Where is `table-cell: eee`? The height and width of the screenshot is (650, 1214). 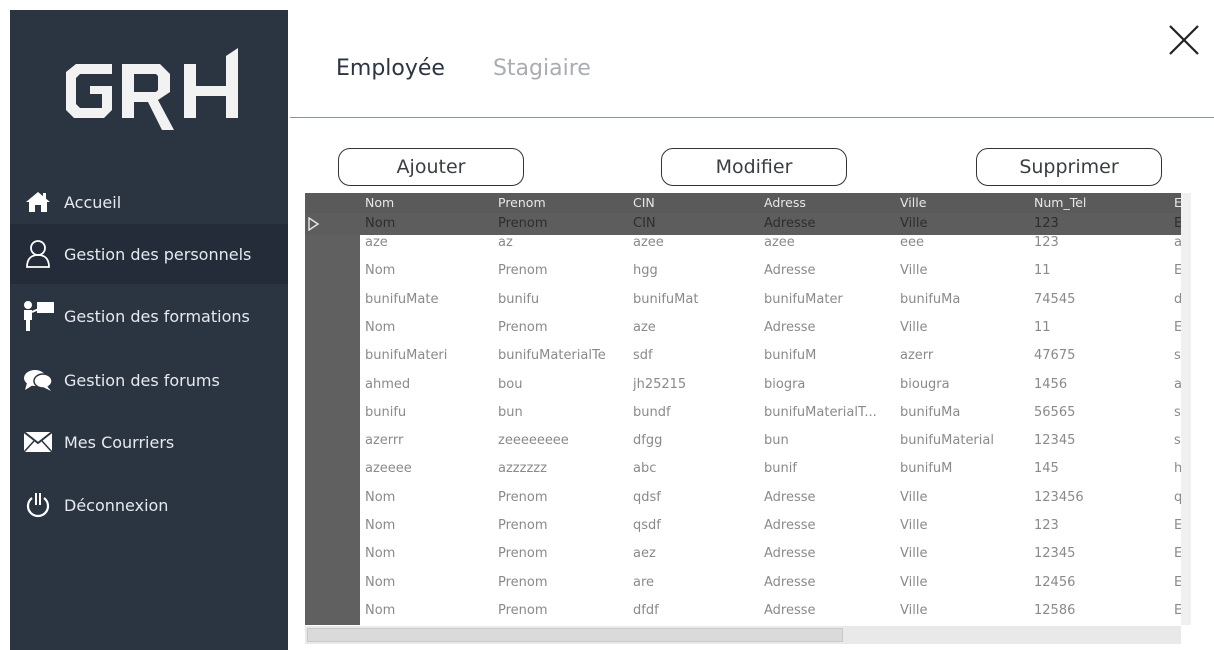 table-cell: eee is located at coordinates (964, 243).